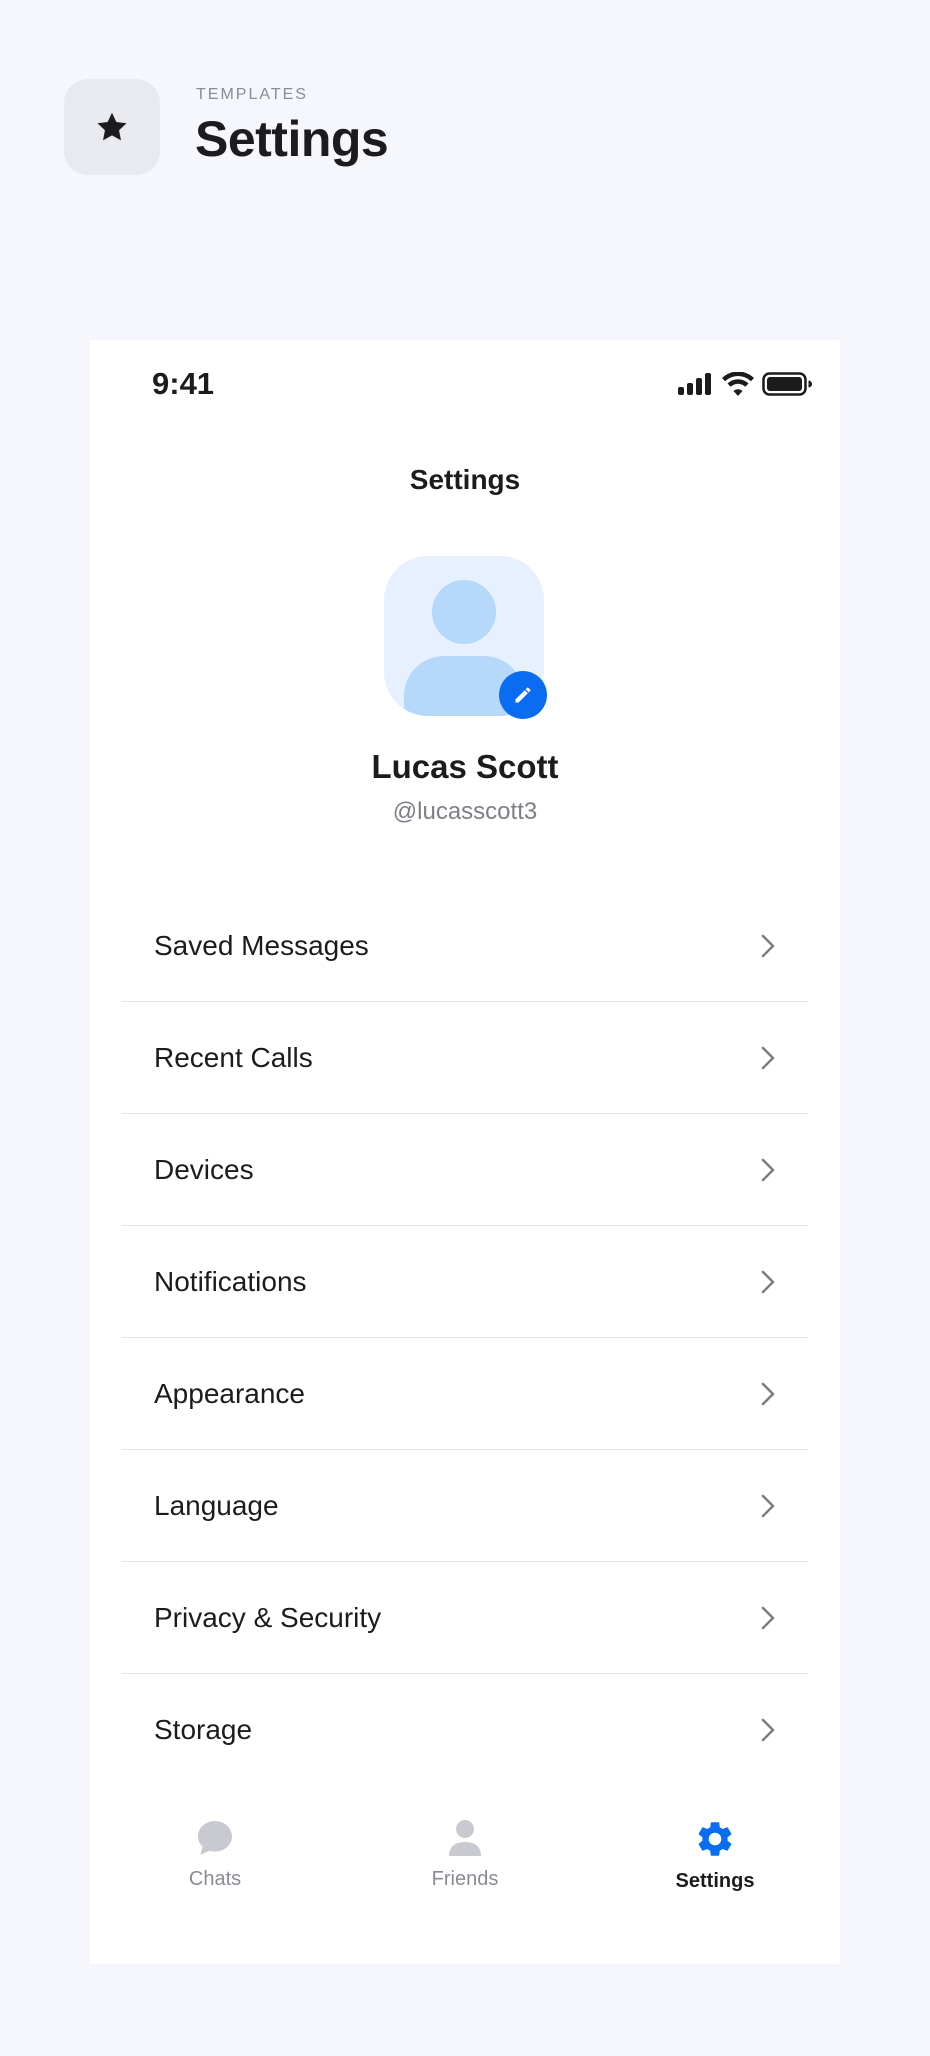  Describe the element at coordinates (215, 1838) in the screenshot. I see `chat-bubble-icon` at that location.